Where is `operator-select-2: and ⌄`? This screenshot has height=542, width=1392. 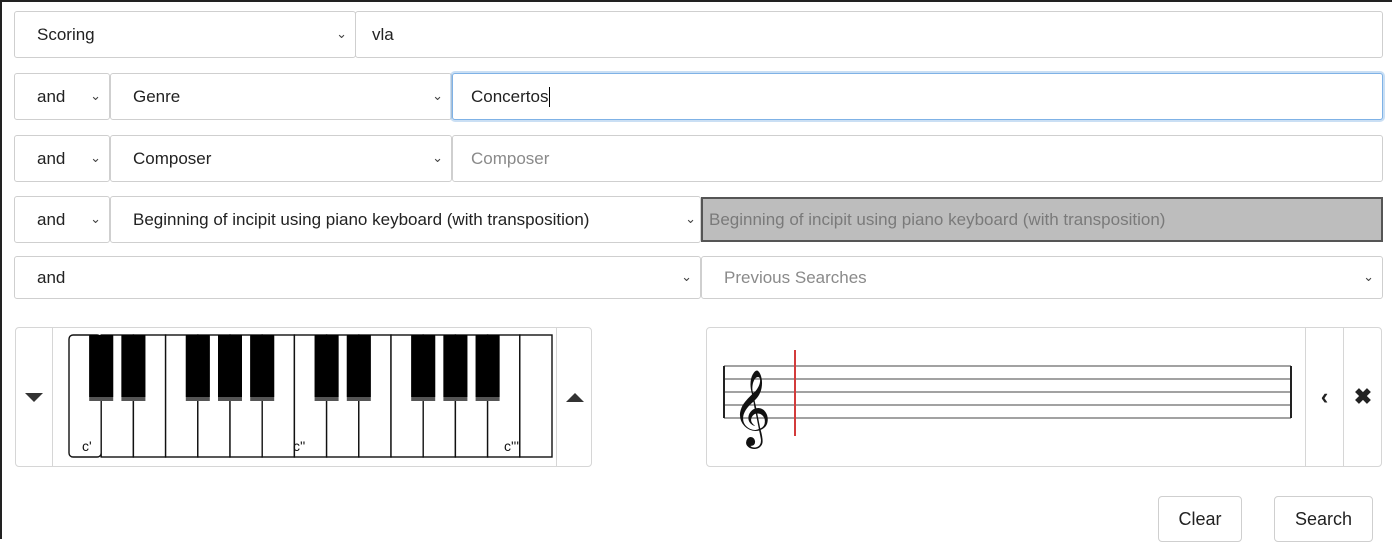 operator-select-2: and ⌄ is located at coordinates (62, 96).